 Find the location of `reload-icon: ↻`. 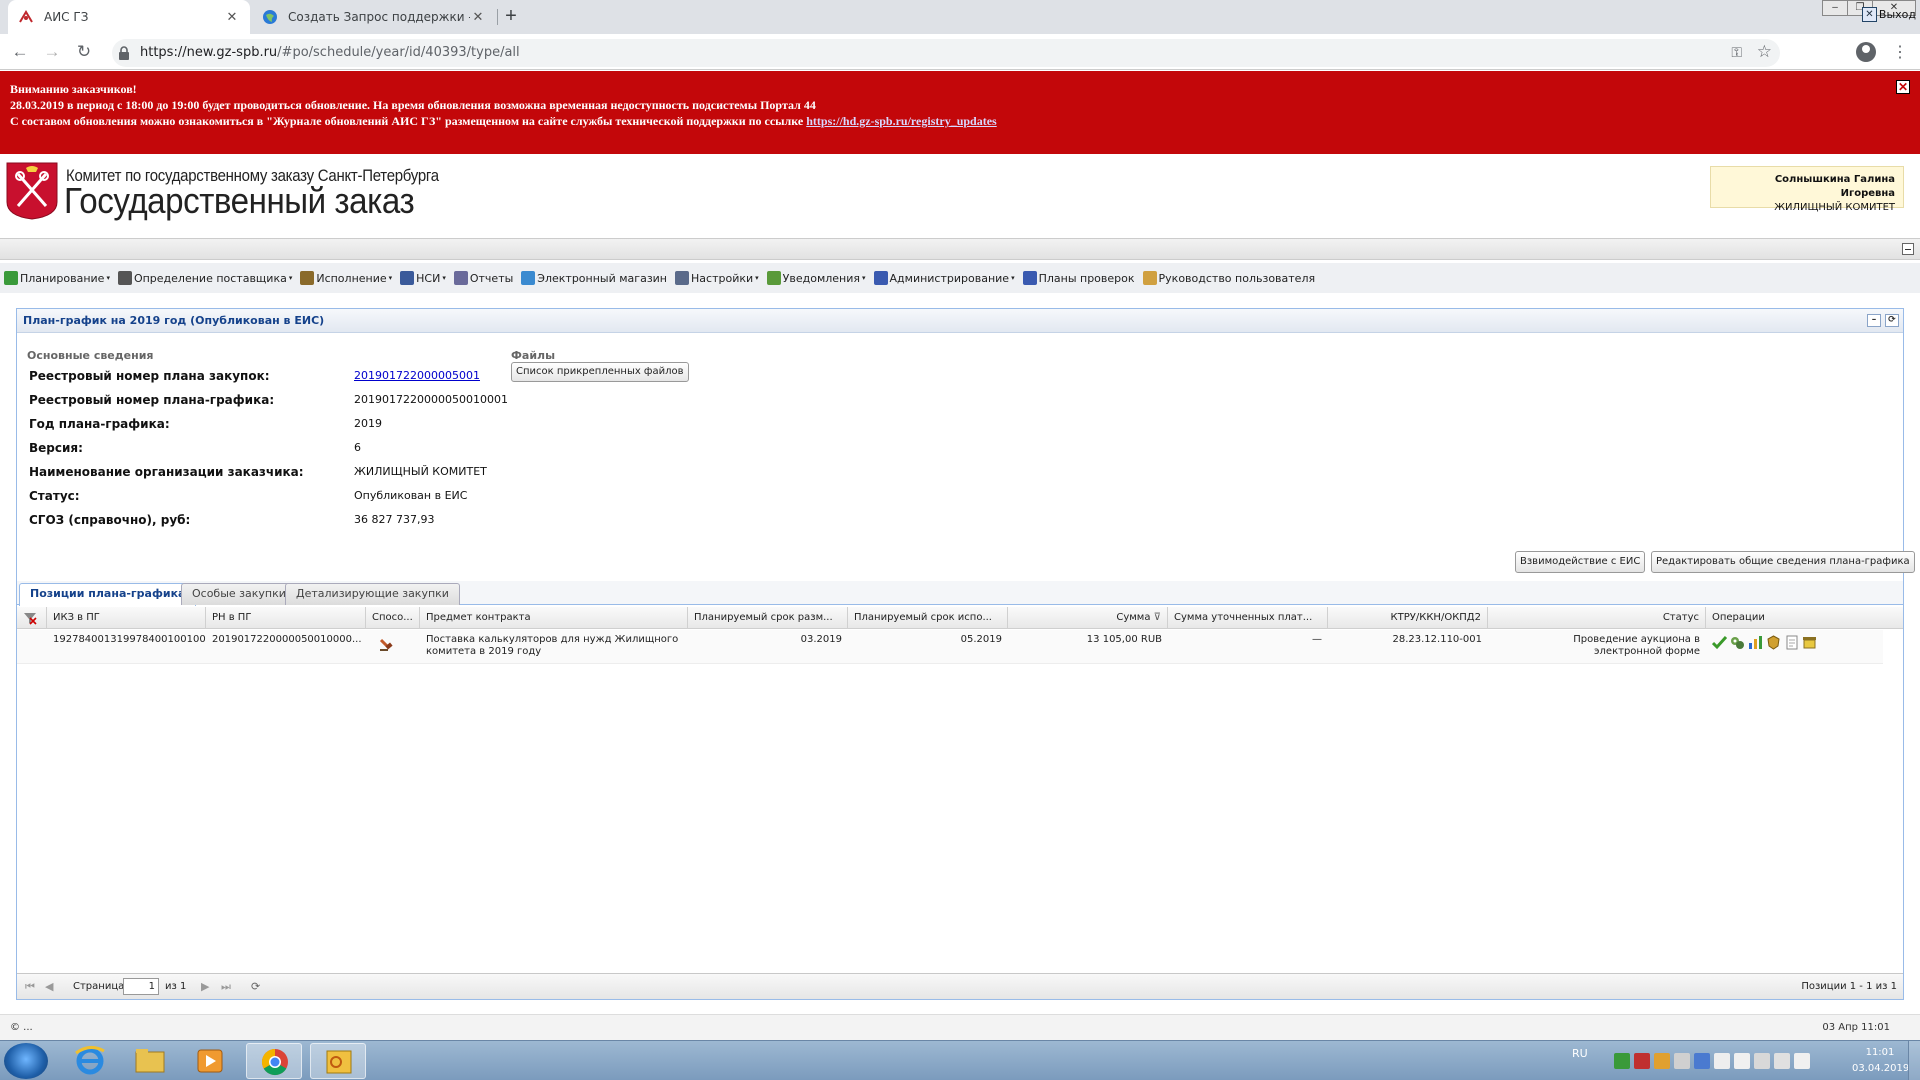

reload-icon: ↻ is located at coordinates (84, 52).